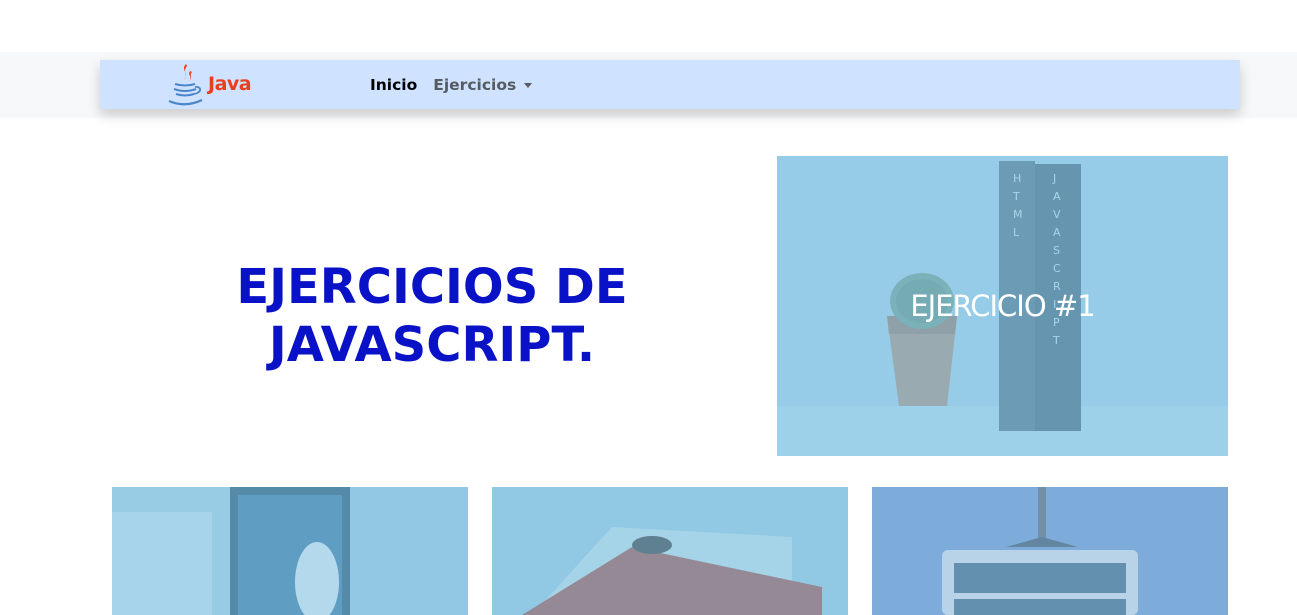 This screenshot has width=1297, height=615. I want to click on brand-logo: Java, so click(209, 84).